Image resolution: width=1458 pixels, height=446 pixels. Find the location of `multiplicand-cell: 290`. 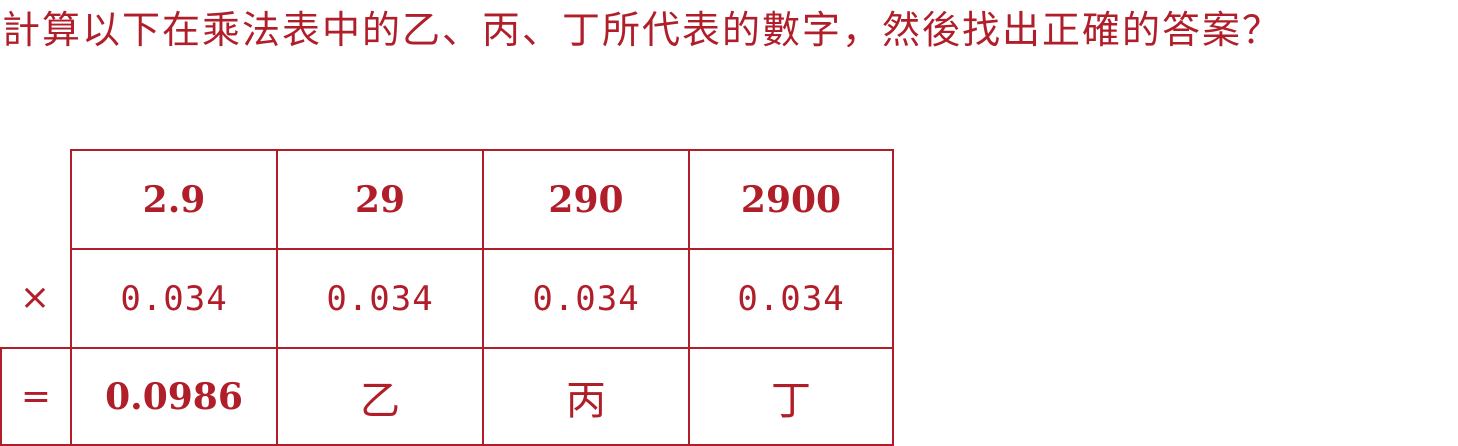

multiplicand-cell: 290 is located at coordinates (585, 198).